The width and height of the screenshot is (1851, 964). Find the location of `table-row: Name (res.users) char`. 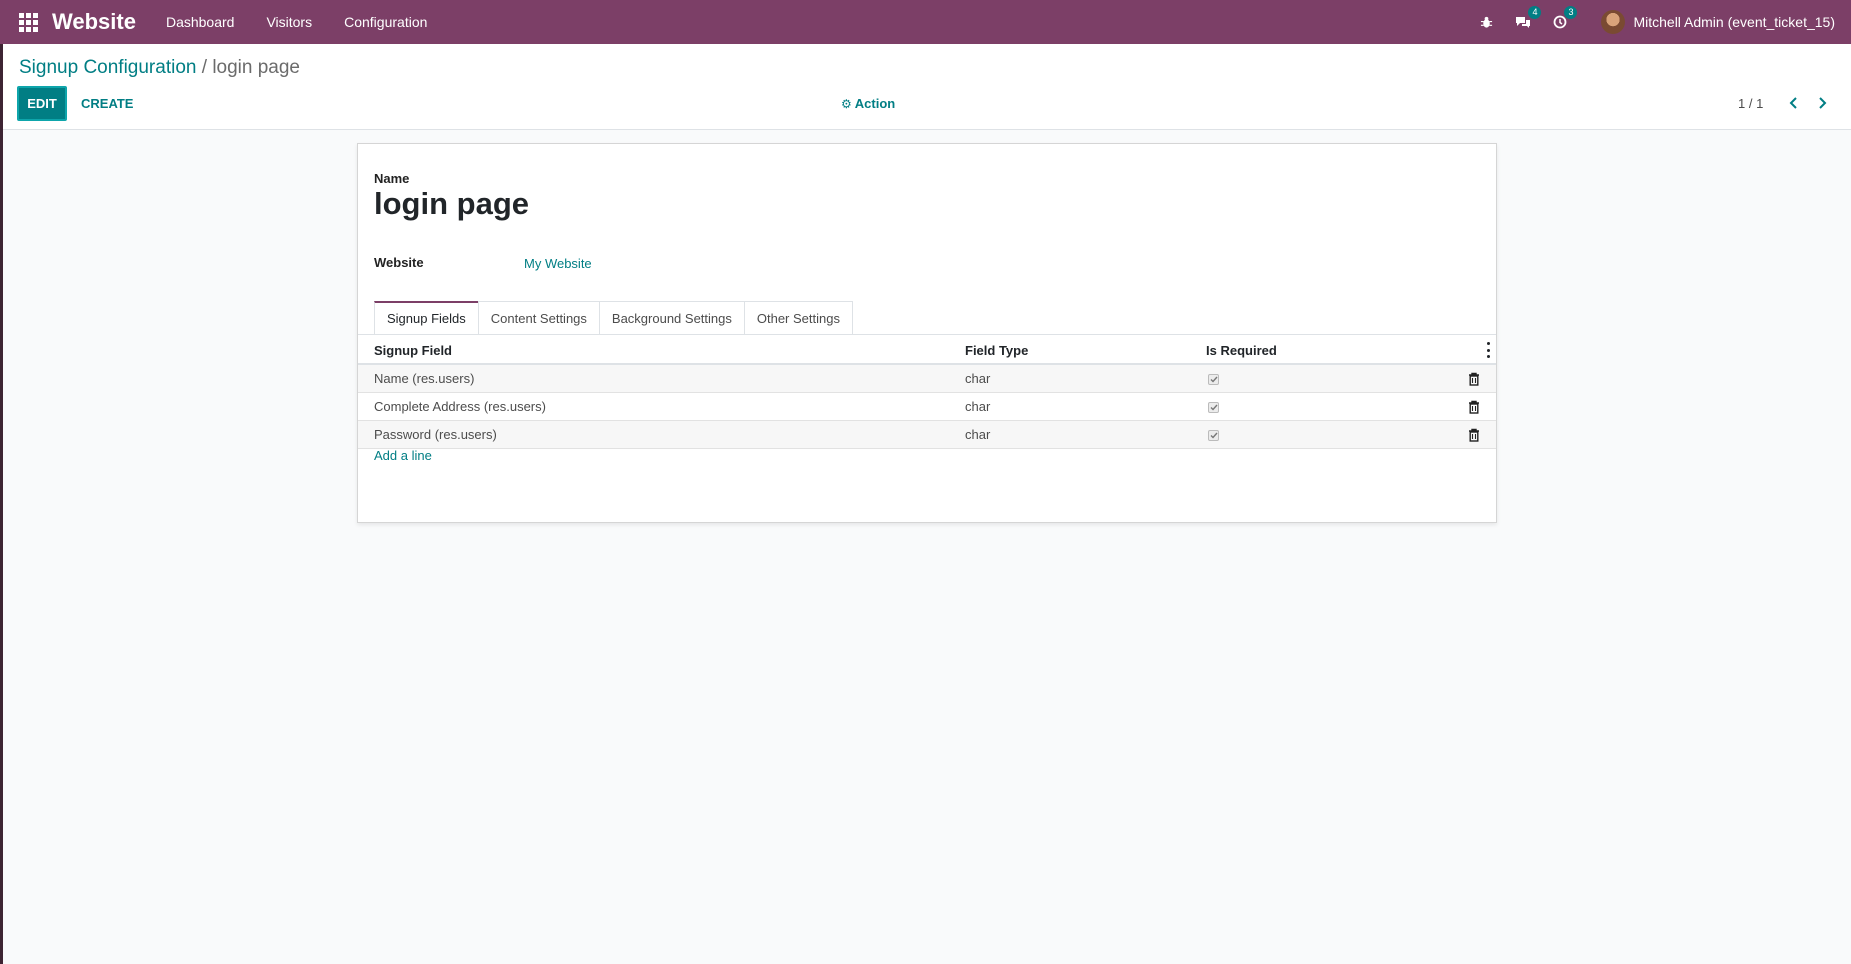

table-row: Name (res.users) char is located at coordinates (927, 379).